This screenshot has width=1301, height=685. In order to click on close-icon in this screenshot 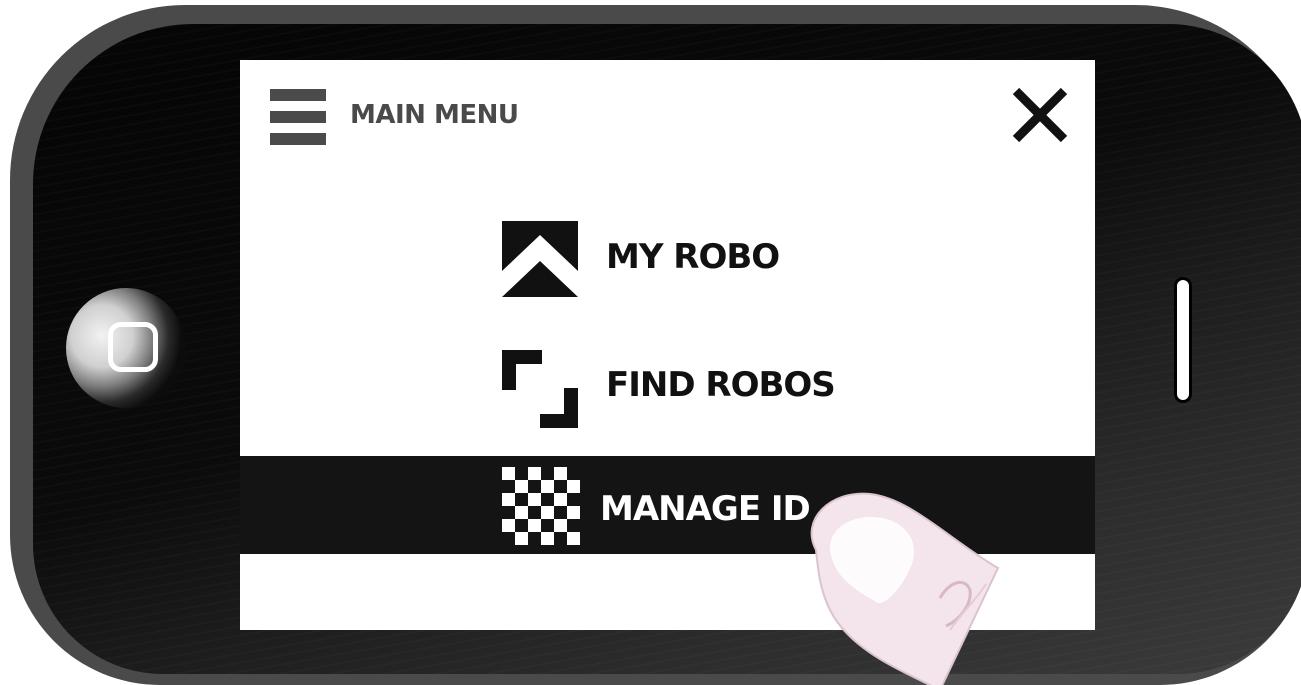, I will do `click(1040, 115)`.